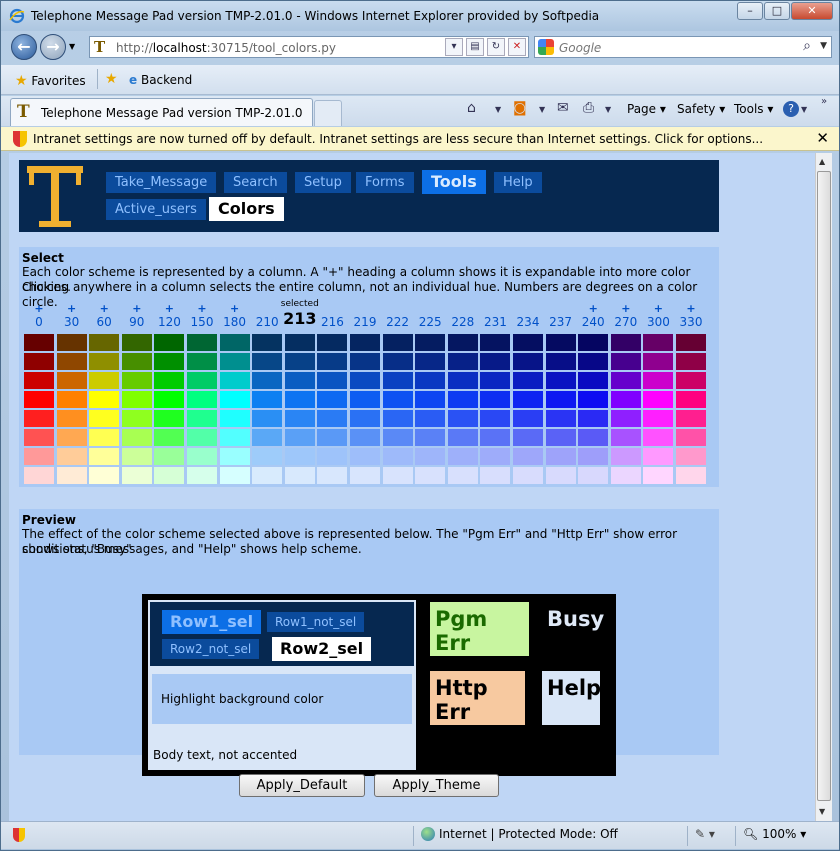 Image resolution: width=840 pixels, height=851 pixels. What do you see at coordinates (774, 834) in the screenshot?
I see `zoom-level: 🔍︎ 100% ▾` at bounding box center [774, 834].